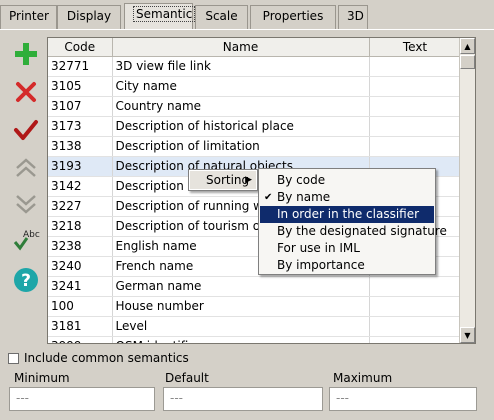  I want to click on checkbox-label: Include common semantics, so click(106, 358).